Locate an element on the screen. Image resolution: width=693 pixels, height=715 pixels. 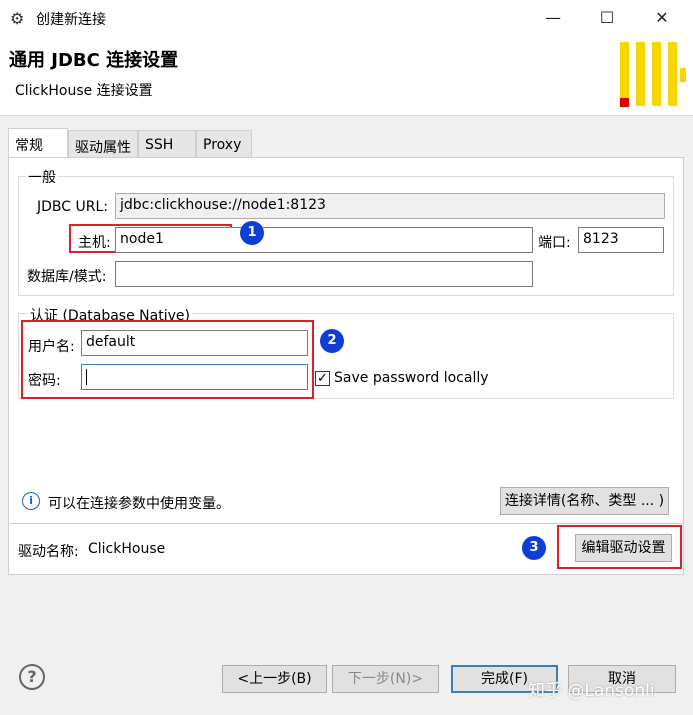
help-icon: ? is located at coordinates (32, 677).